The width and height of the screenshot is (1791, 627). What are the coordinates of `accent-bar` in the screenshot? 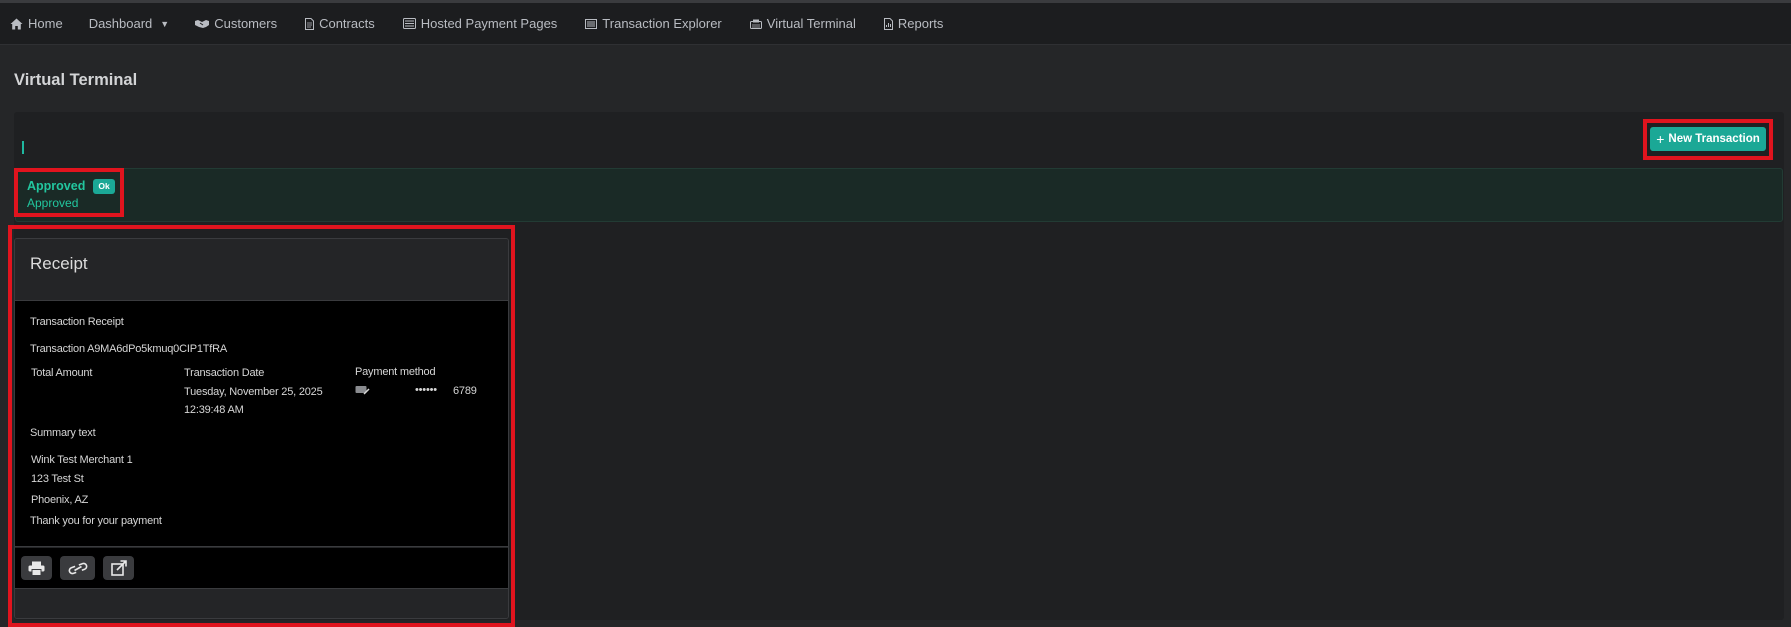 It's located at (23, 147).